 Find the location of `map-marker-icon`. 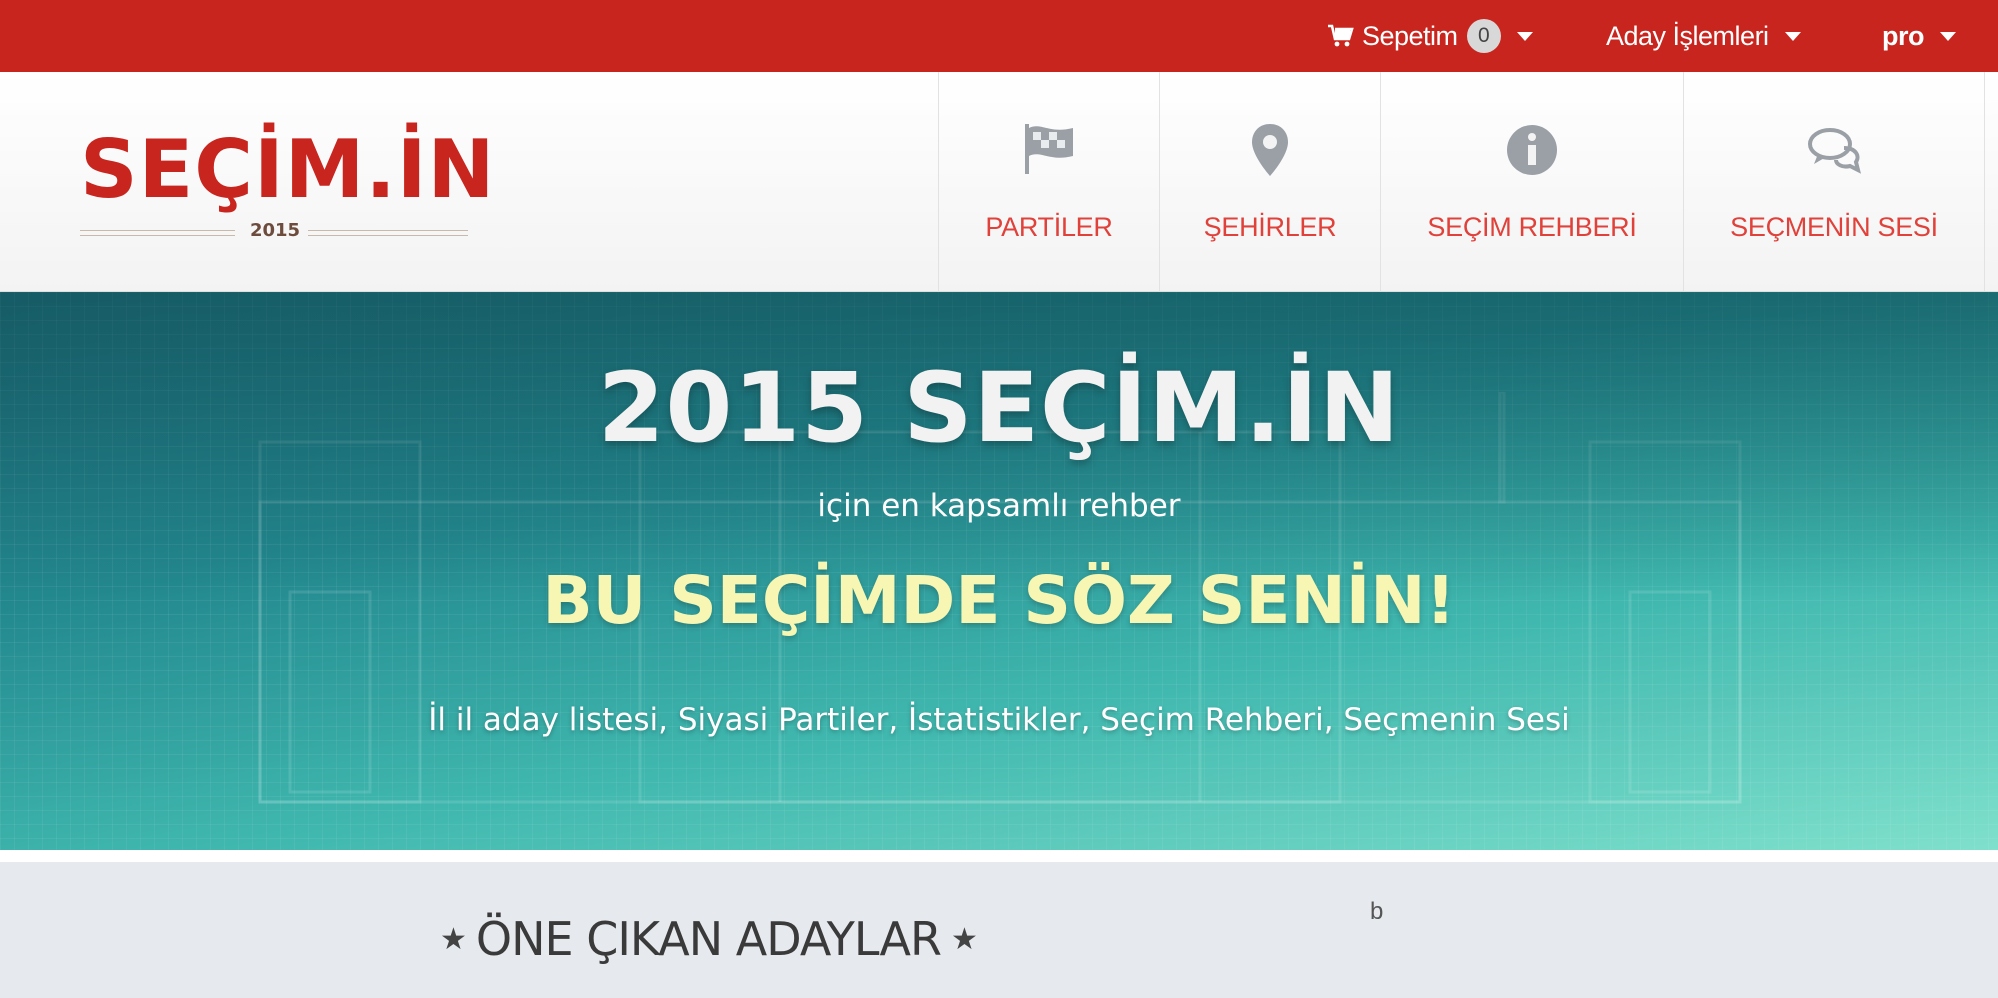

map-marker-icon is located at coordinates (1270, 150).